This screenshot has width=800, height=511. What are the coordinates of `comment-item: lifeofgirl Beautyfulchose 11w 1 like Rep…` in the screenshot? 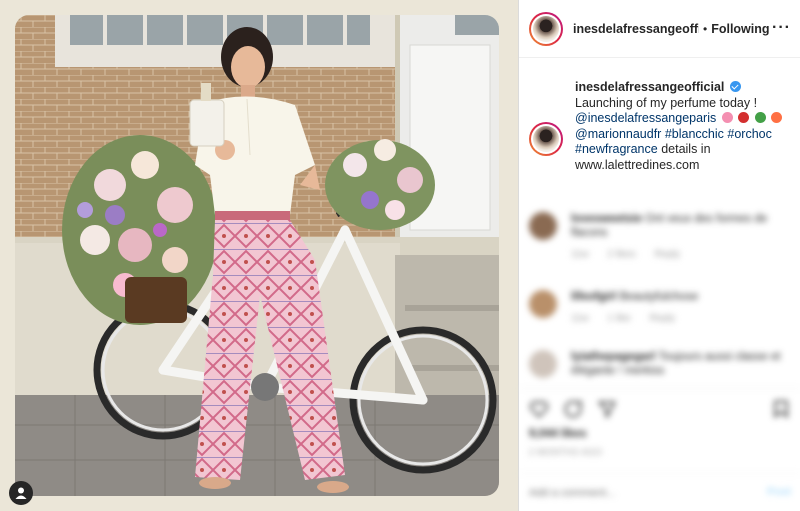 It's located at (659, 308).